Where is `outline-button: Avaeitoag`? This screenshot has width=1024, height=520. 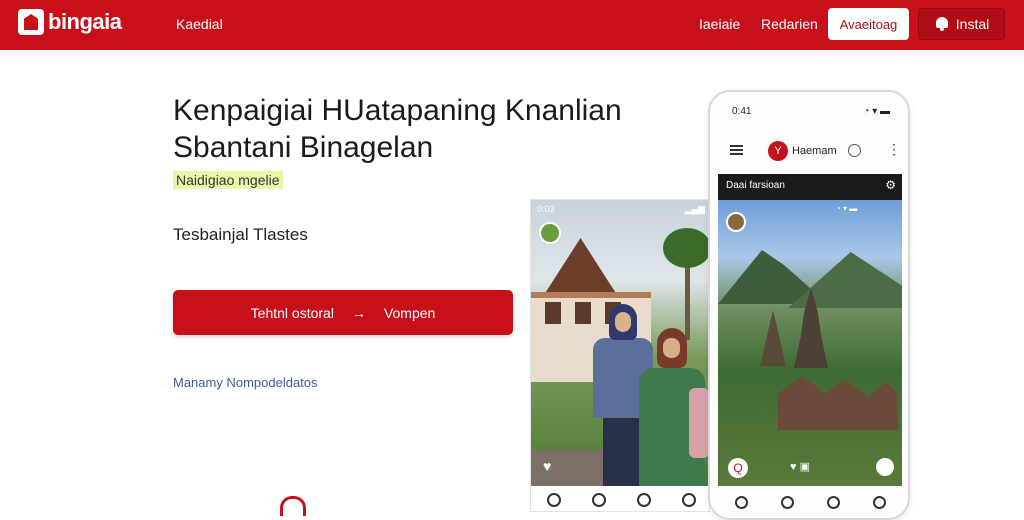 outline-button: Avaeitoag is located at coordinates (868, 24).